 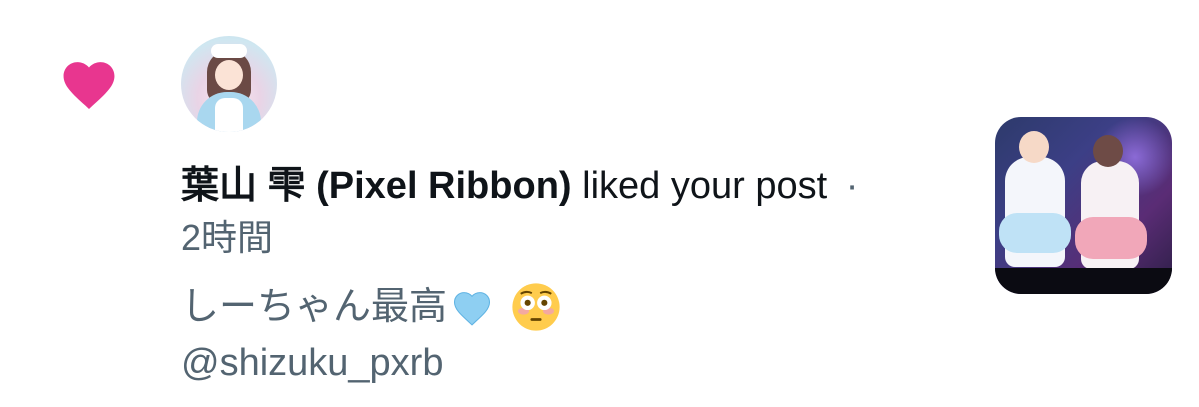 I want to click on post-media-thumbnail, so click(x=1083, y=205).